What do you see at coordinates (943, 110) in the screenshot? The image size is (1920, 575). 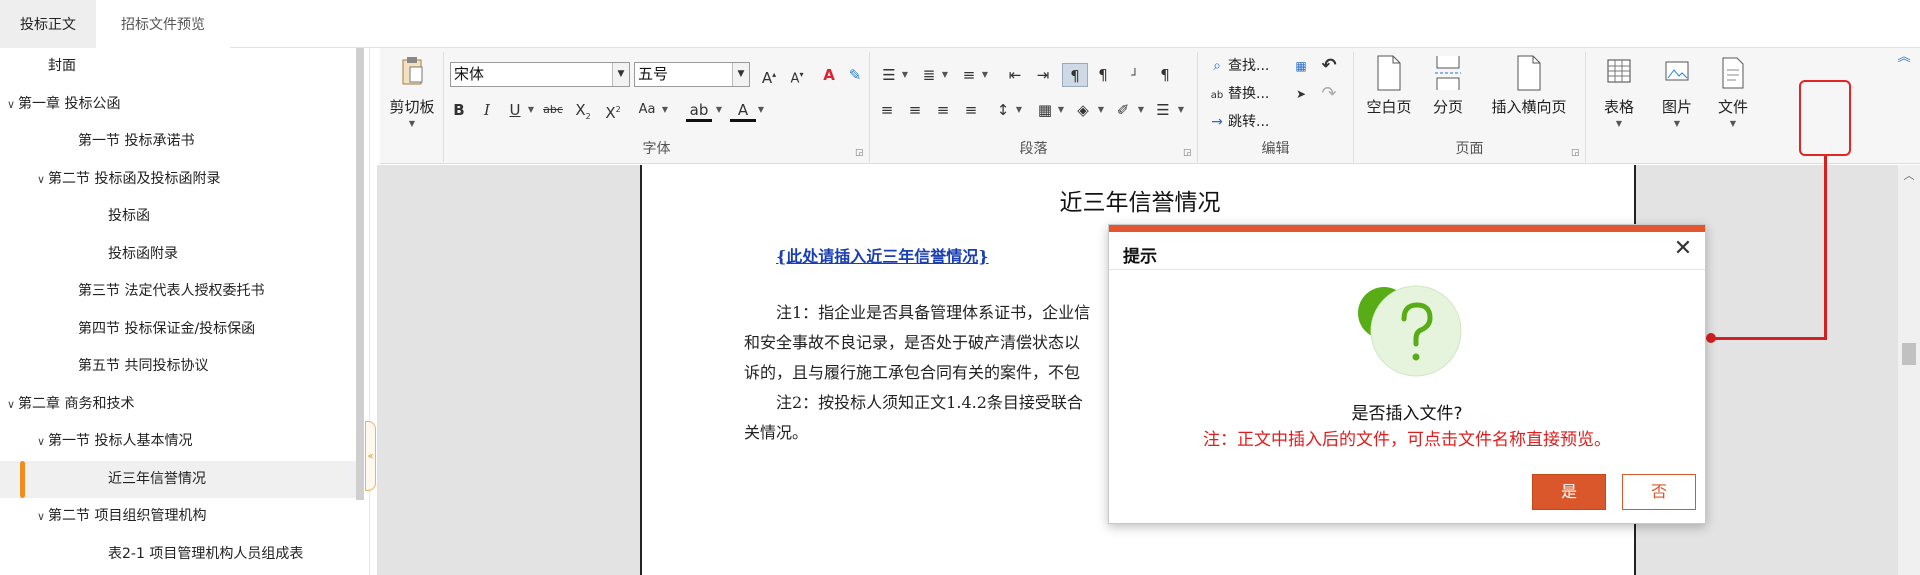 I see `align-right-icon: ≡` at bounding box center [943, 110].